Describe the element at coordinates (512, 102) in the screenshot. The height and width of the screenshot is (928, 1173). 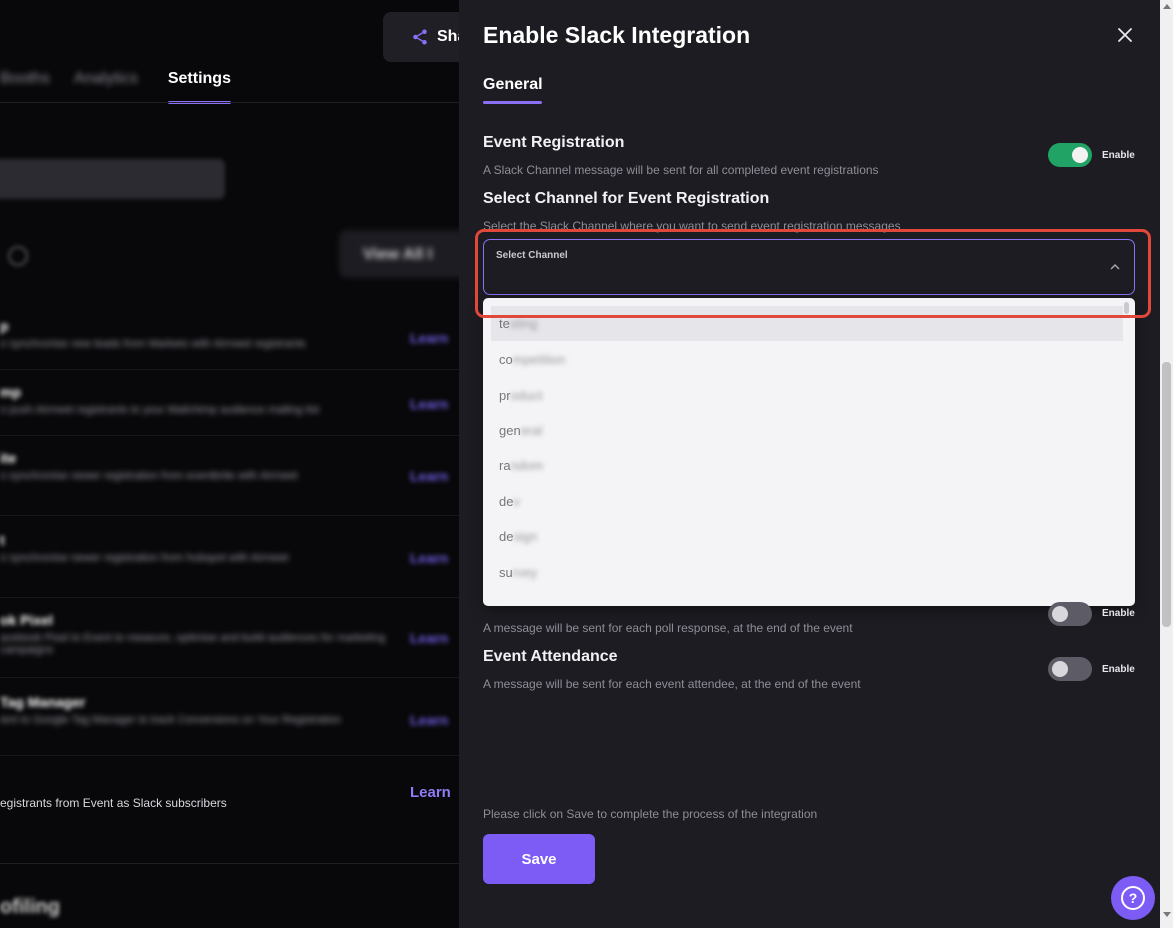
I see `tab-underline` at that location.